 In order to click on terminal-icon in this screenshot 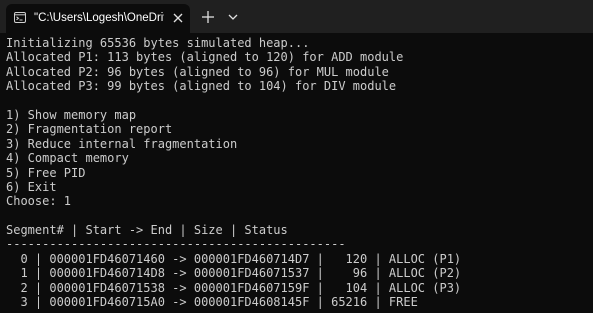, I will do `click(20, 17)`.